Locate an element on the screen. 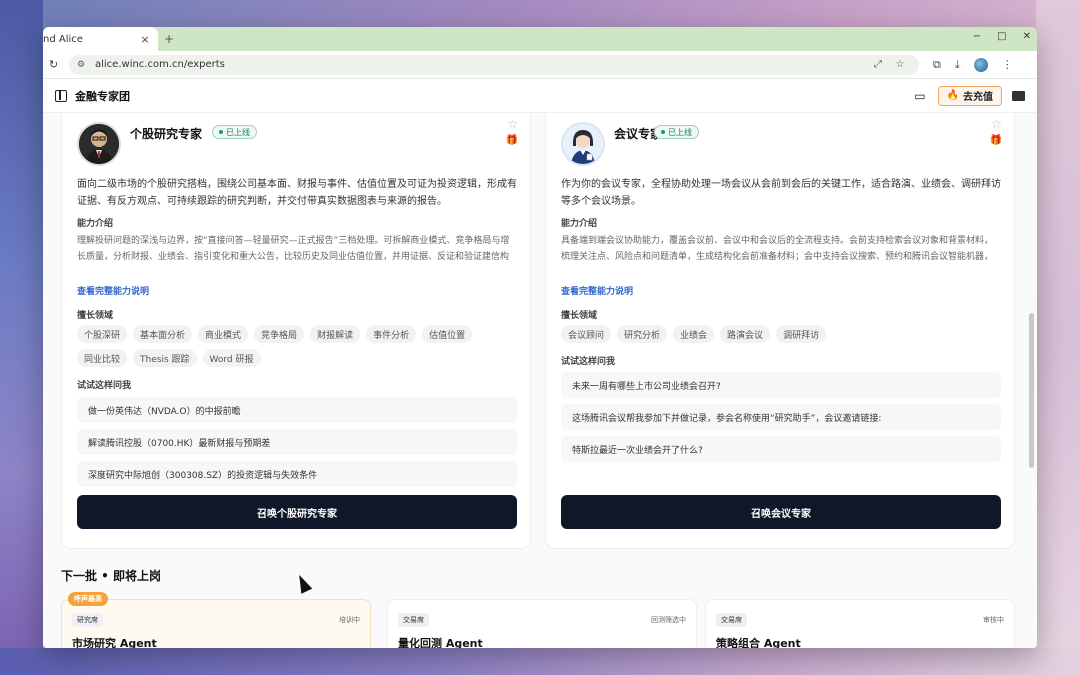 The height and width of the screenshot is (675, 1080). tag: 调研拜访 is located at coordinates (801, 334).